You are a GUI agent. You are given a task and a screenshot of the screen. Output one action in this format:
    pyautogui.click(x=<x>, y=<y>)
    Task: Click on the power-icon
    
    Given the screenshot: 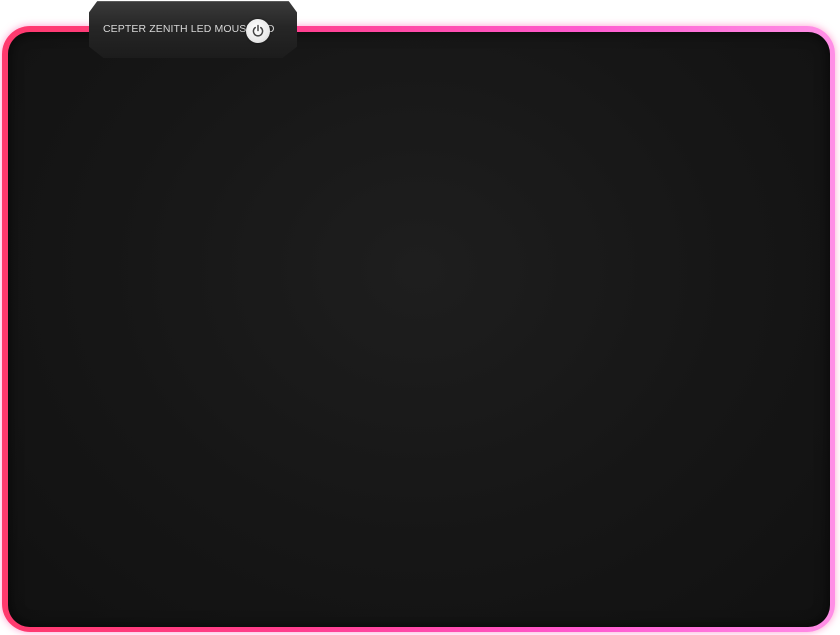 What is the action you would take?
    pyautogui.click(x=258, y=30)
    